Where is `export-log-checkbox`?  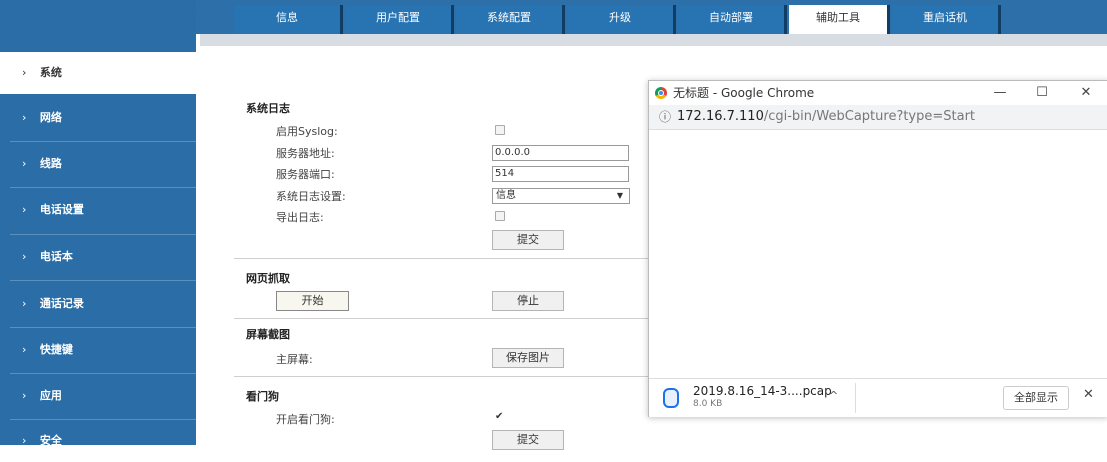 export-log-checkbox is located at coordinates (500, 216).